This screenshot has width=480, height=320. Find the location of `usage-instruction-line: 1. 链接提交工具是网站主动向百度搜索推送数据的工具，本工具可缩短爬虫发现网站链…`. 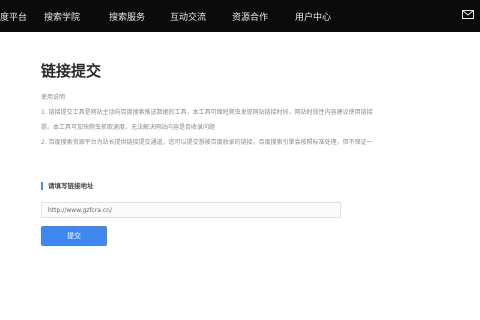

usage-instruction-line: 1. 链接提交工具是网站主动向百度搜索推送数据的工具，本工具可缩短爬虫发现网站链… is located at coordinates (207, 112).